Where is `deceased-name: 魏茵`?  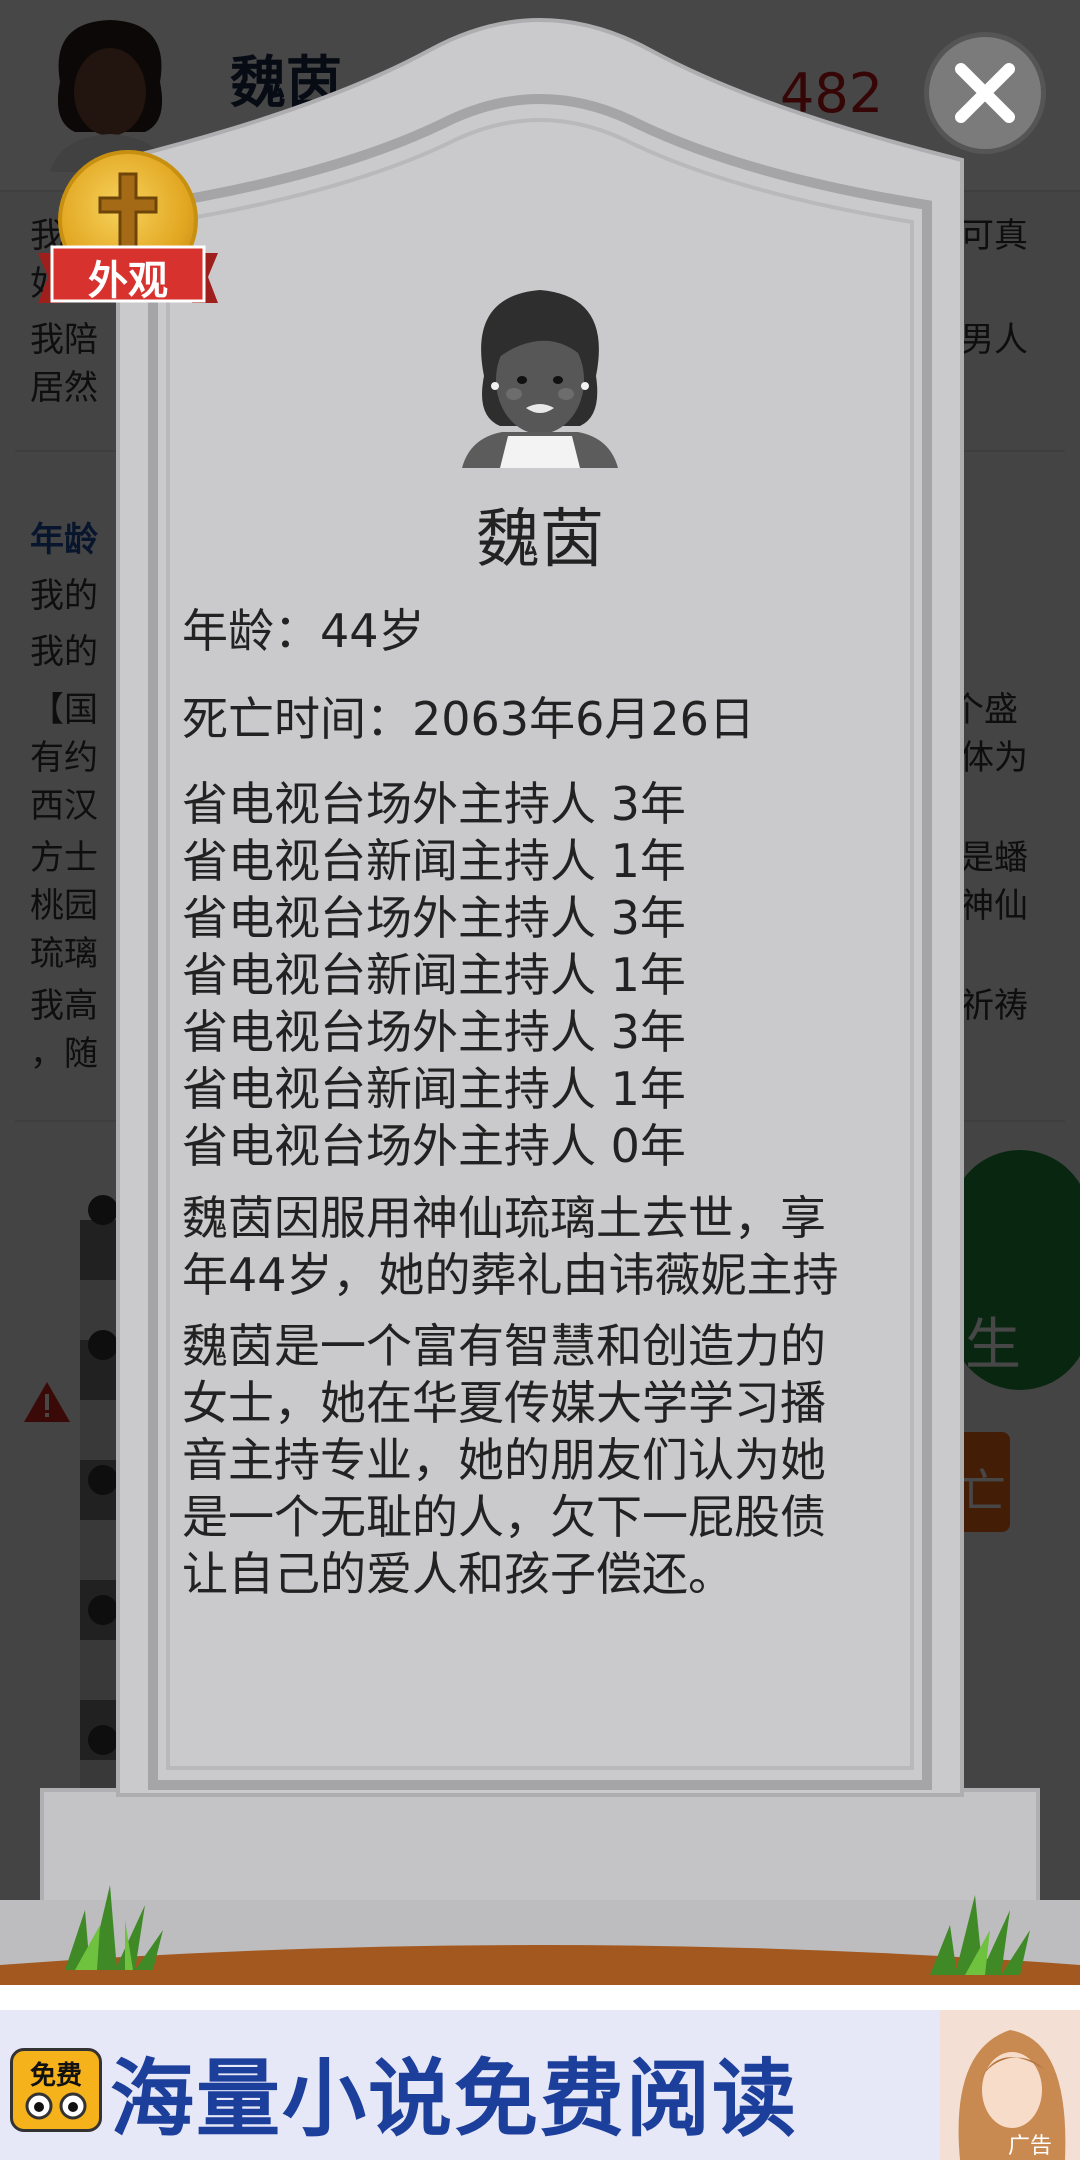
deceased-name: 魏茵 is located at coordinates (540, 540).